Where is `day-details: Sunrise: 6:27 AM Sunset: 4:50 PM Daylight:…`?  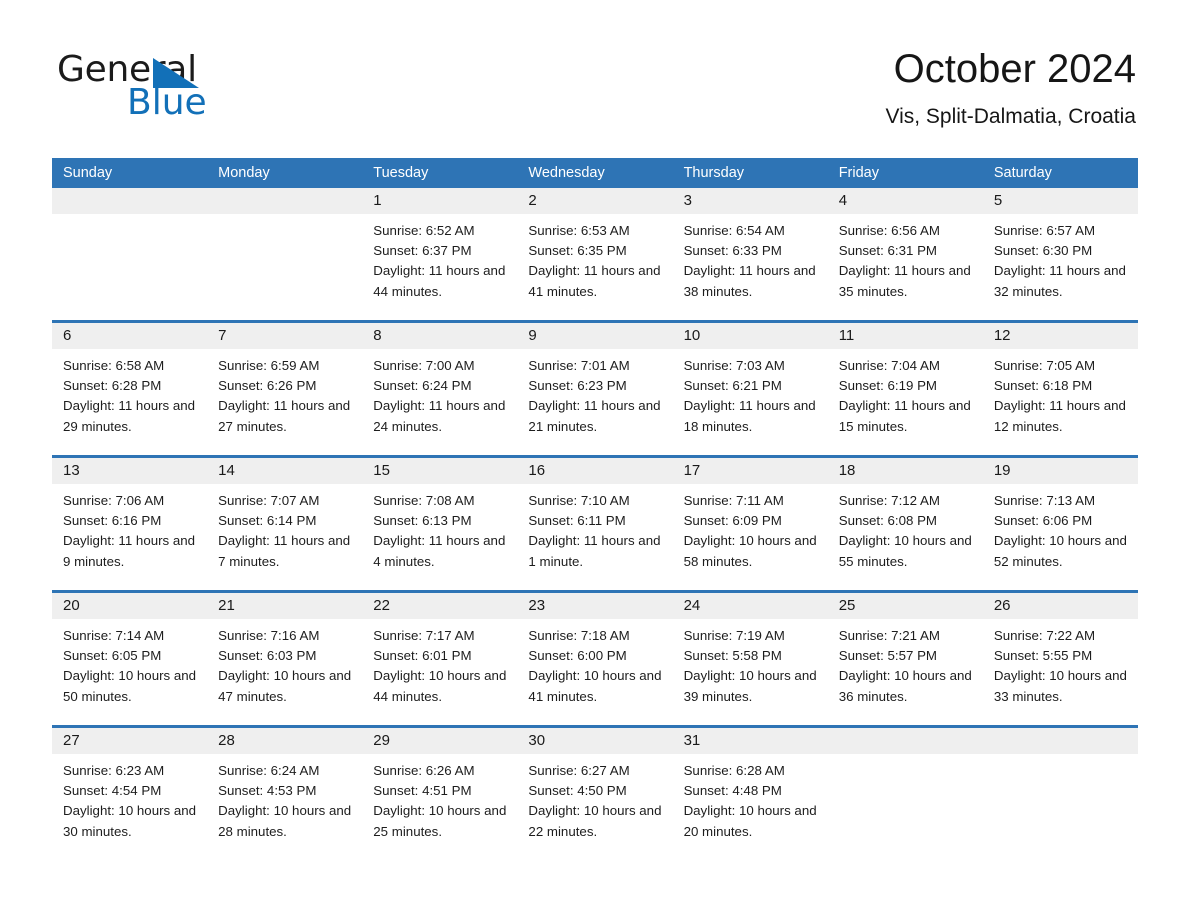 day-details: Sunrise: 6:27 AM Sunset: 4:50 PM Daylight:… is located at coordinates (594, 798).